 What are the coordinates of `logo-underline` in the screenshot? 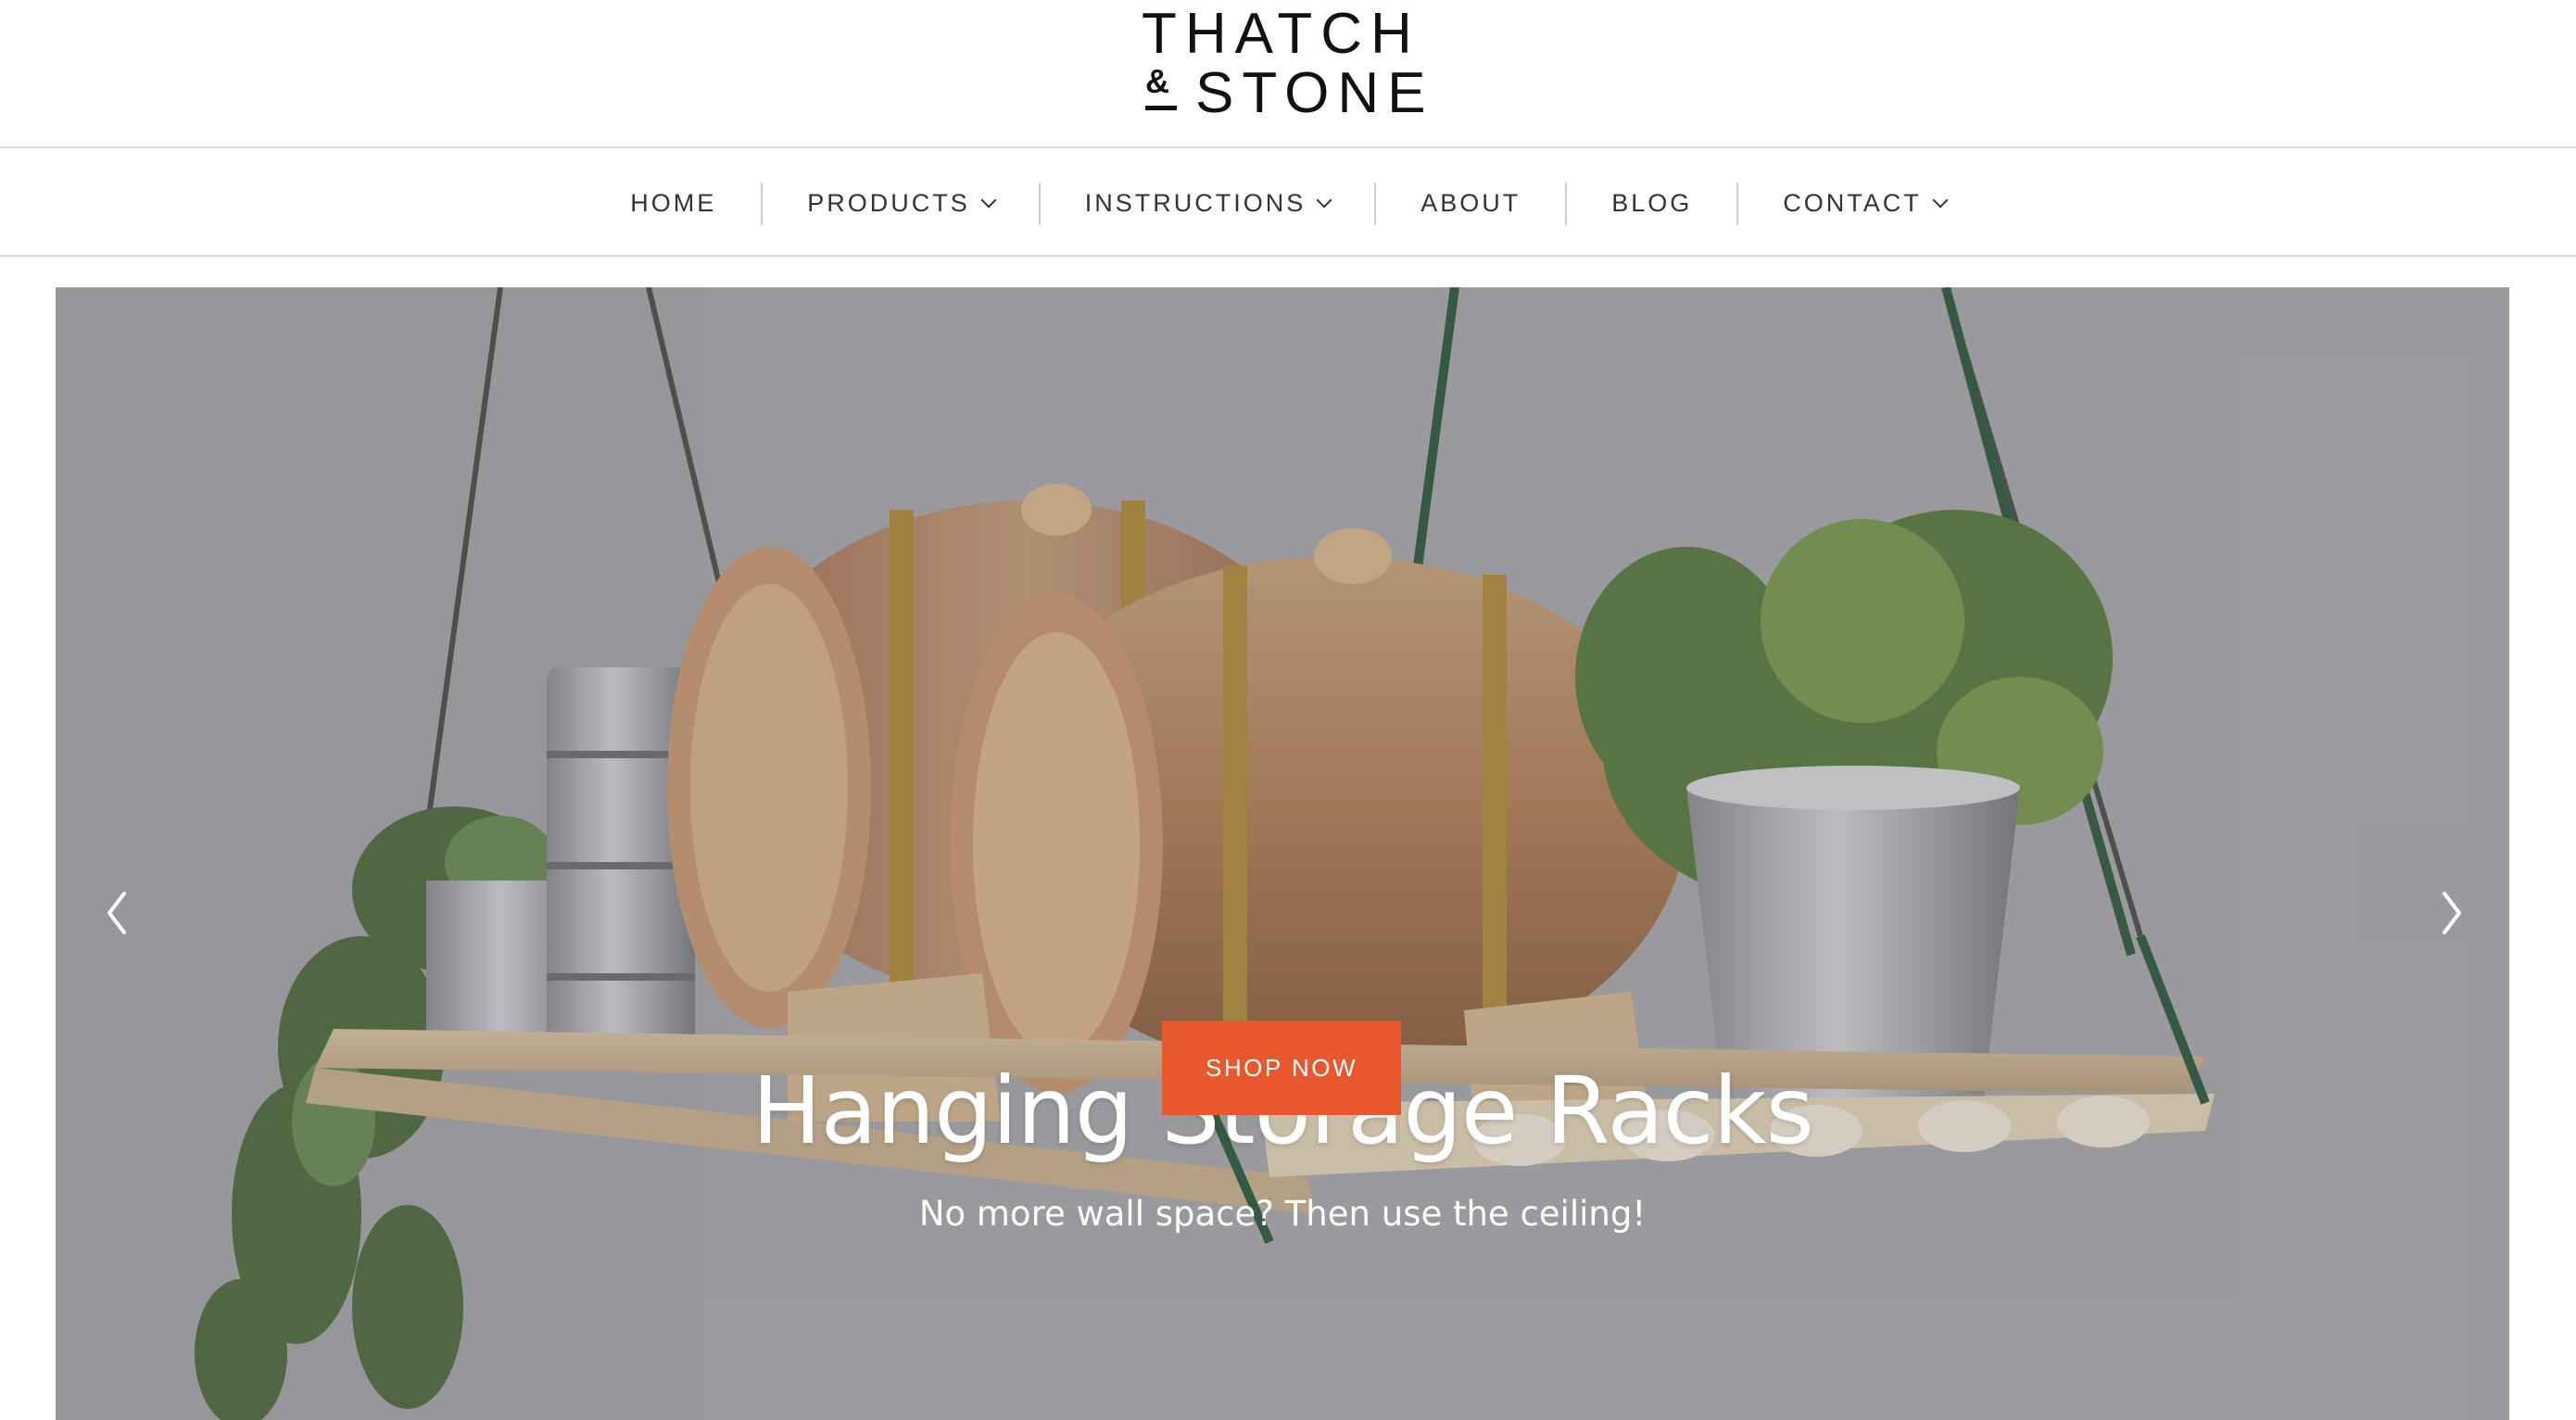 It's located at (1161, 108).